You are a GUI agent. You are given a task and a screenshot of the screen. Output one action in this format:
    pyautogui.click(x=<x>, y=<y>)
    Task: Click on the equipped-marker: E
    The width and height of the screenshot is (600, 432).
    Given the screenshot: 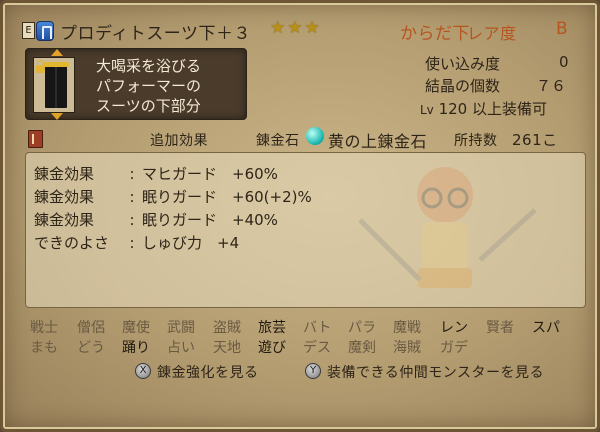 What is the action you would take?
    pyautogui.click(x=28, y=30)
    